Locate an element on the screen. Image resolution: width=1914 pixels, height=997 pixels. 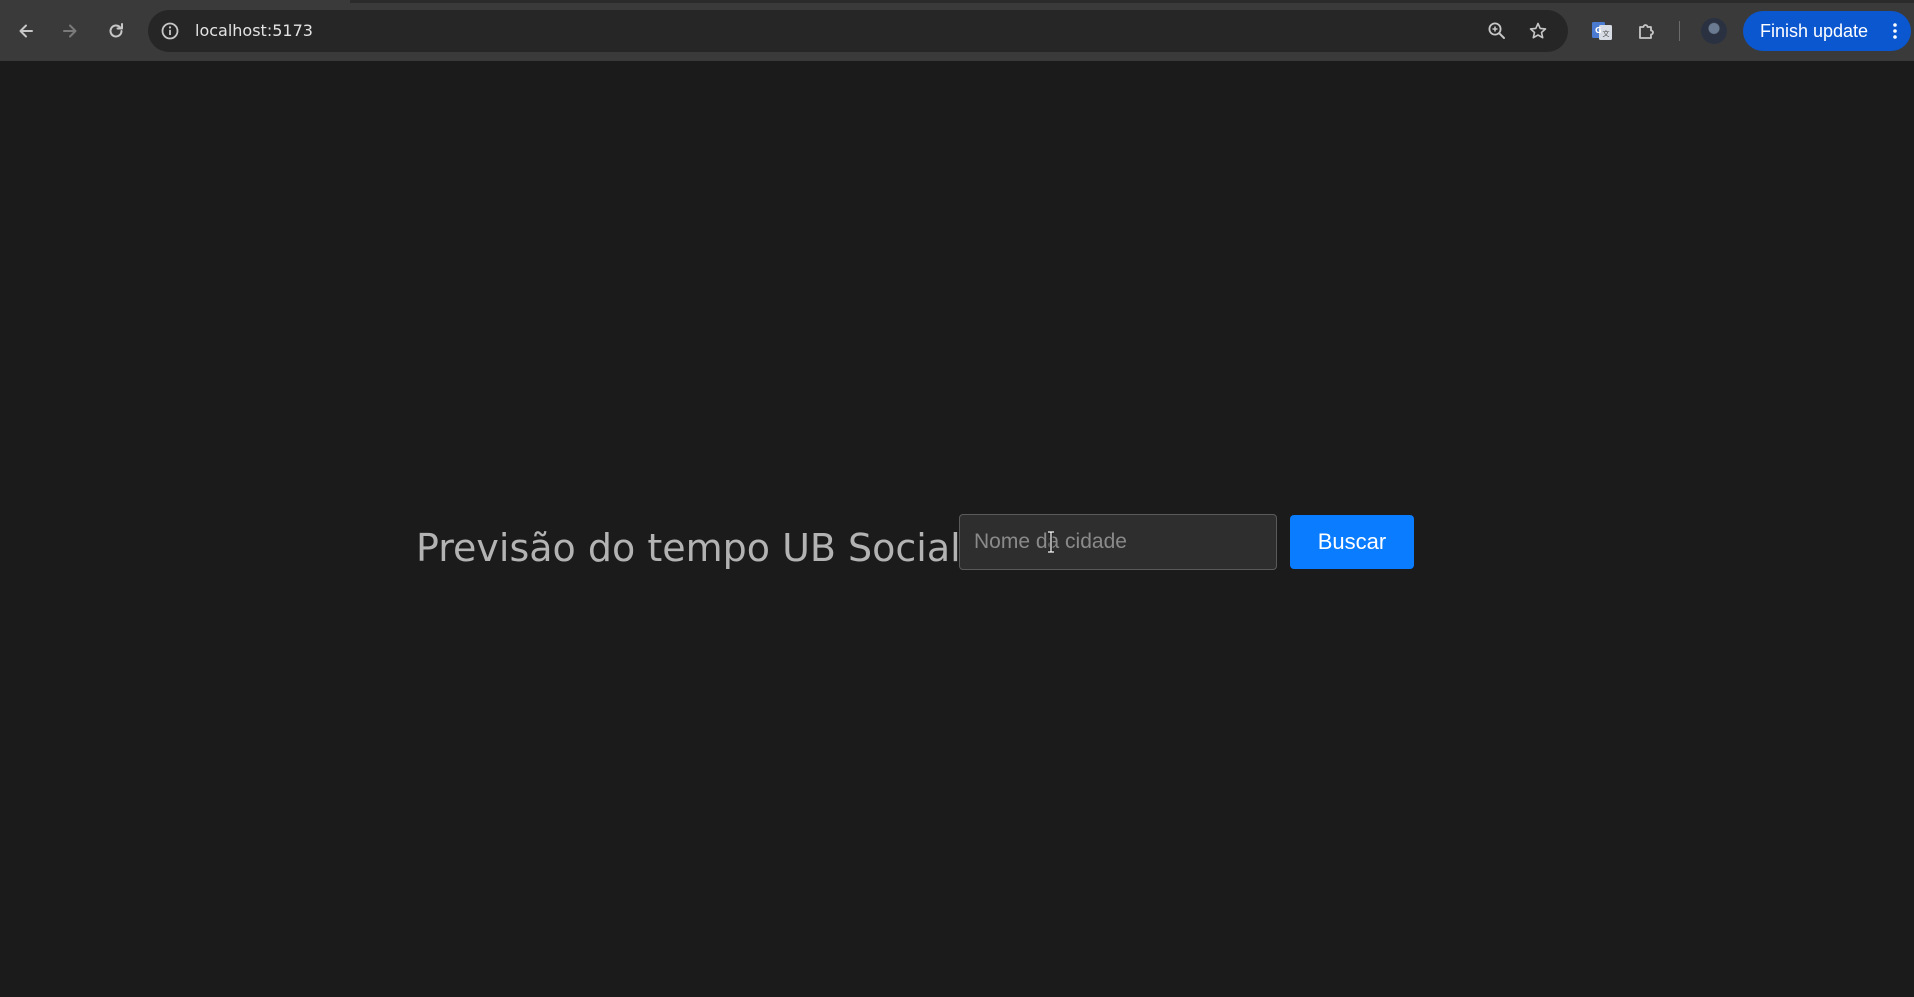
text-cursor-icon is located at coordinates (1051, 542).